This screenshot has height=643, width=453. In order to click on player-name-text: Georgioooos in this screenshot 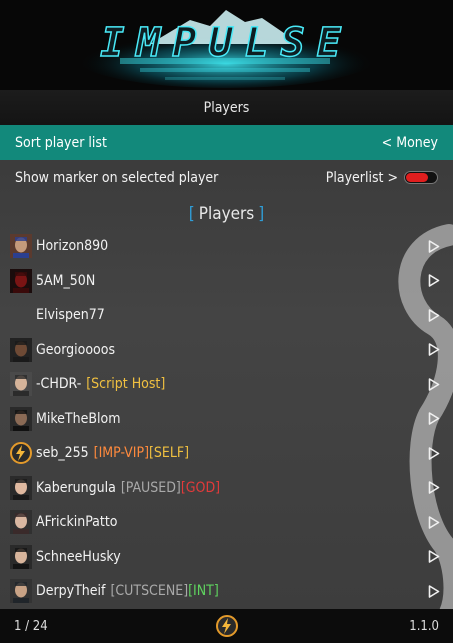, I will do `click(76, 349)`.